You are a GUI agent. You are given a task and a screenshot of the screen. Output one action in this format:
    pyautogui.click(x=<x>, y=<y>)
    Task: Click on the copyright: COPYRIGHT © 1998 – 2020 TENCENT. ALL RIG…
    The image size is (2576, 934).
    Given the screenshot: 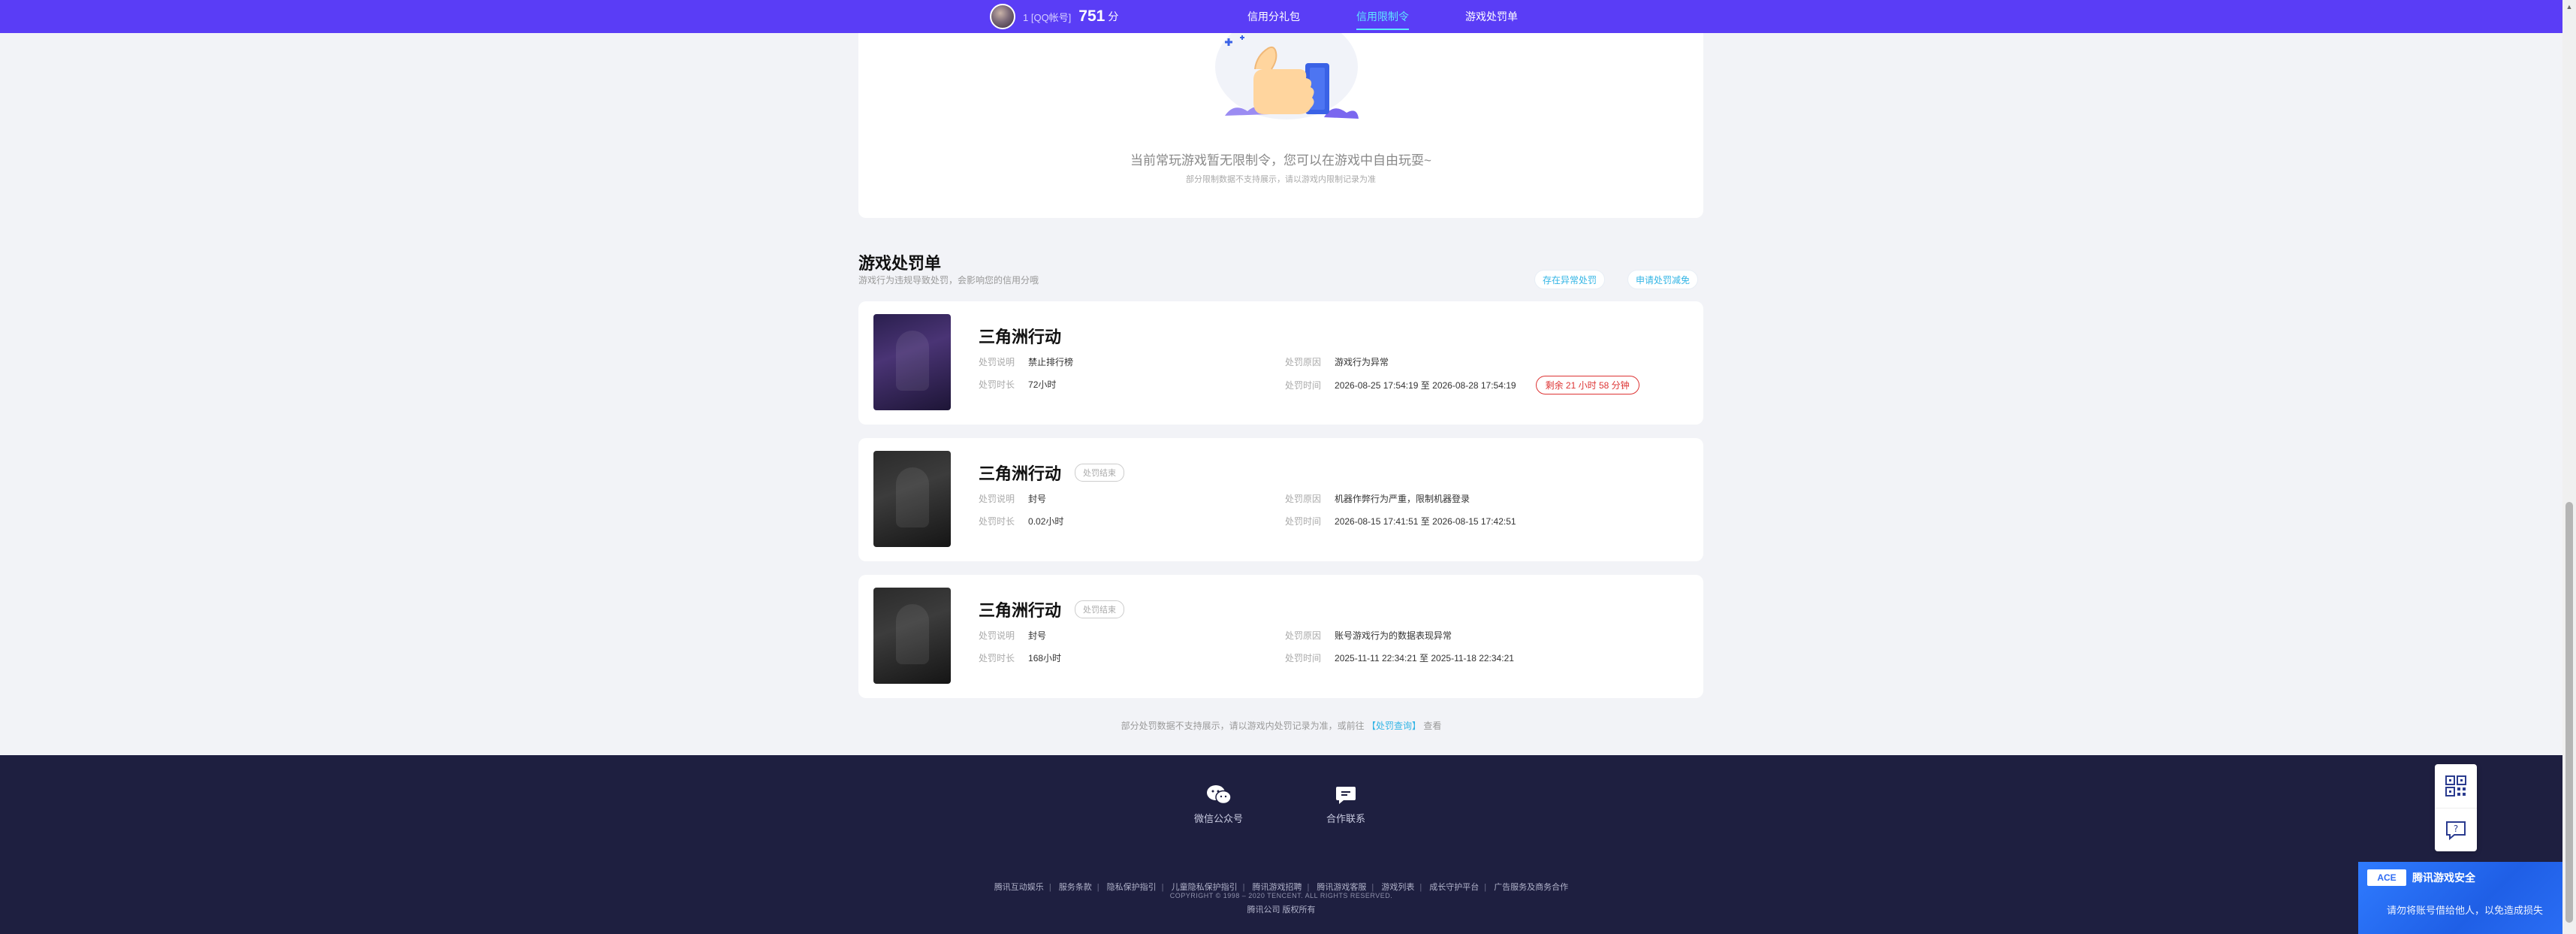 What is the action you would take?
    pyautogui.click(x=1281, y=895)
    